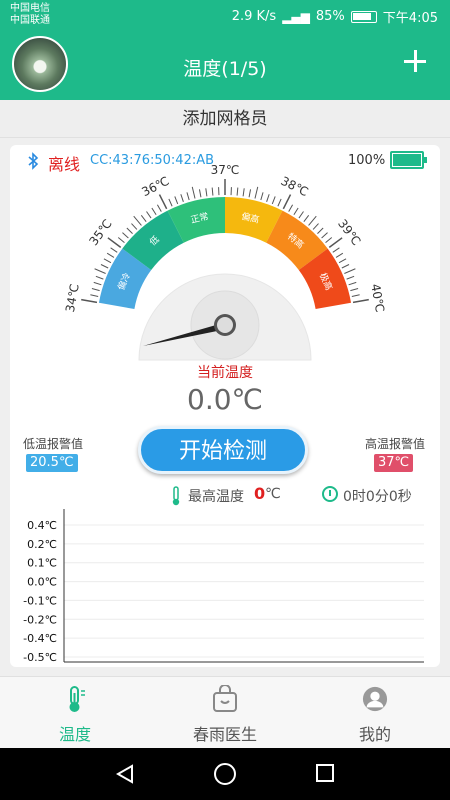  I want to click on carrier-info: 中国电信 中国联通, so click(30, 15).